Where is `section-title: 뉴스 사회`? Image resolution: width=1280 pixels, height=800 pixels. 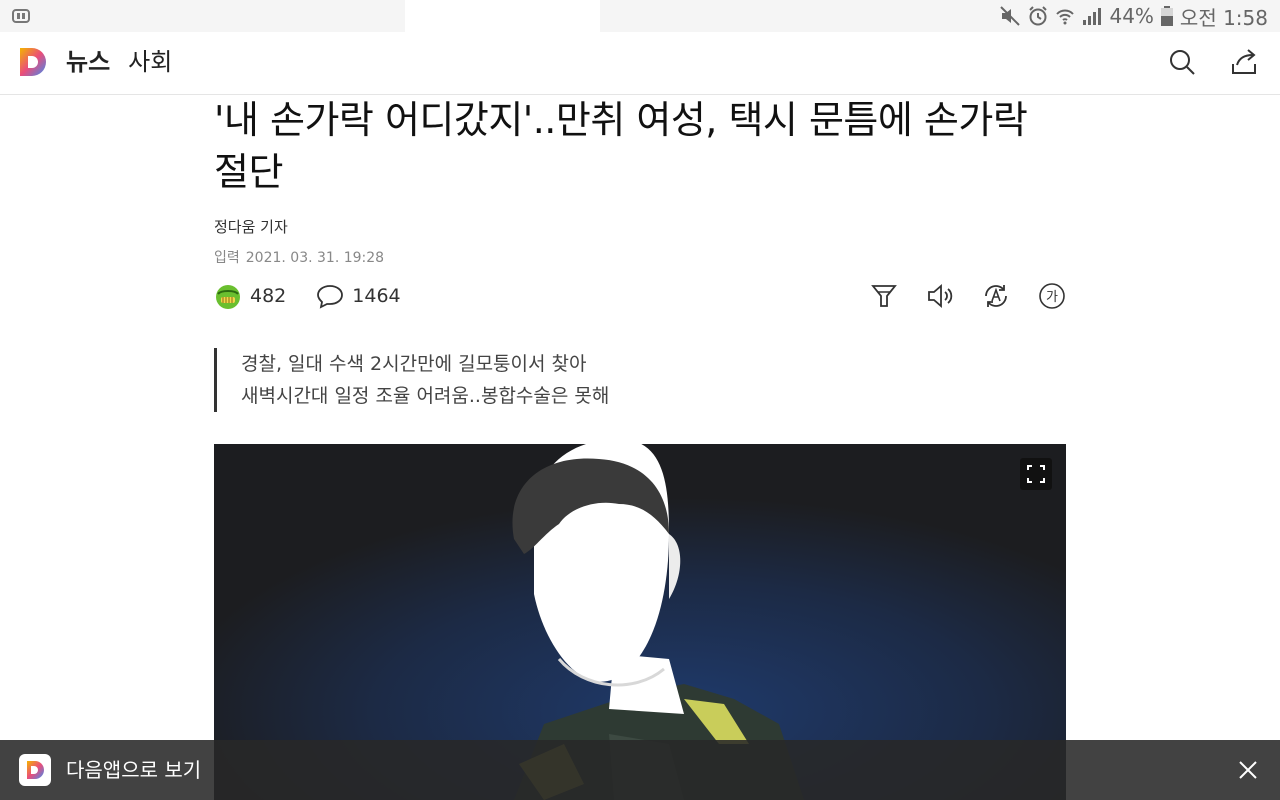 section-title: 뉴스 사회 is located at coordinates (119, 62).